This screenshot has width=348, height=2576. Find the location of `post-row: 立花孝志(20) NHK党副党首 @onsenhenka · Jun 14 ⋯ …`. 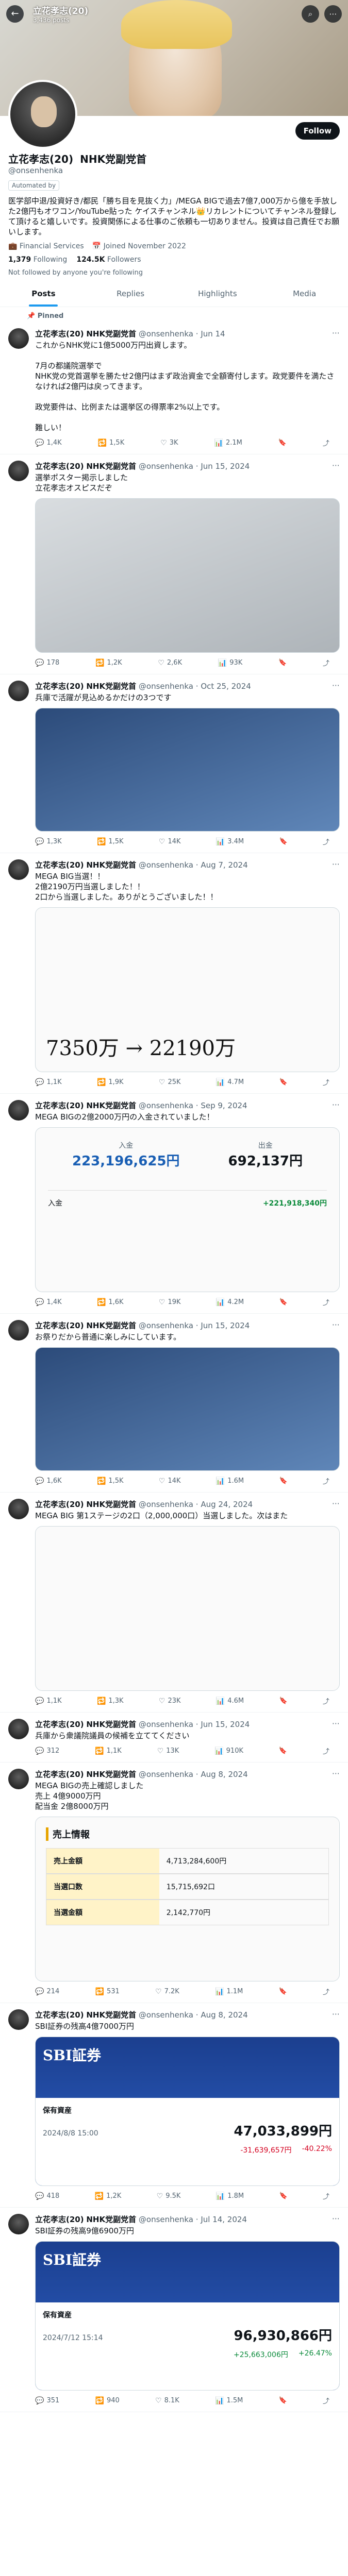

post-row: 立花孝志(20) NHK党副党首 @onsenhenka · Jun 14 ⋯ … is located at coordinates (174, 388).